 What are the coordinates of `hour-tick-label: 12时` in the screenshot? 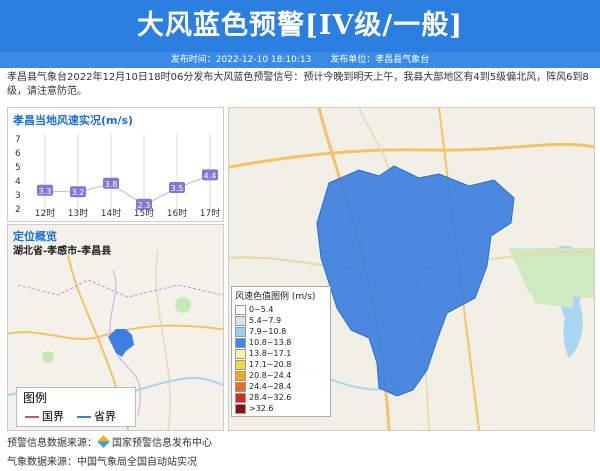 It's located at (45, 213).